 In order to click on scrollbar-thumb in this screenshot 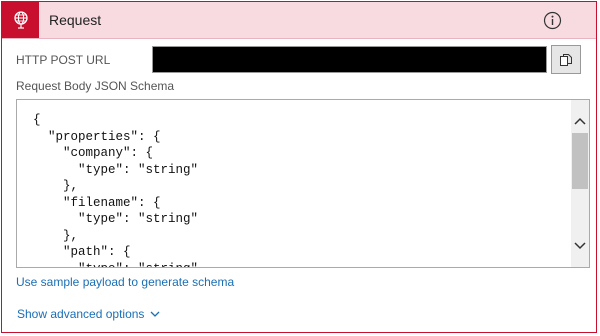, I will do `click(580, 161)`.